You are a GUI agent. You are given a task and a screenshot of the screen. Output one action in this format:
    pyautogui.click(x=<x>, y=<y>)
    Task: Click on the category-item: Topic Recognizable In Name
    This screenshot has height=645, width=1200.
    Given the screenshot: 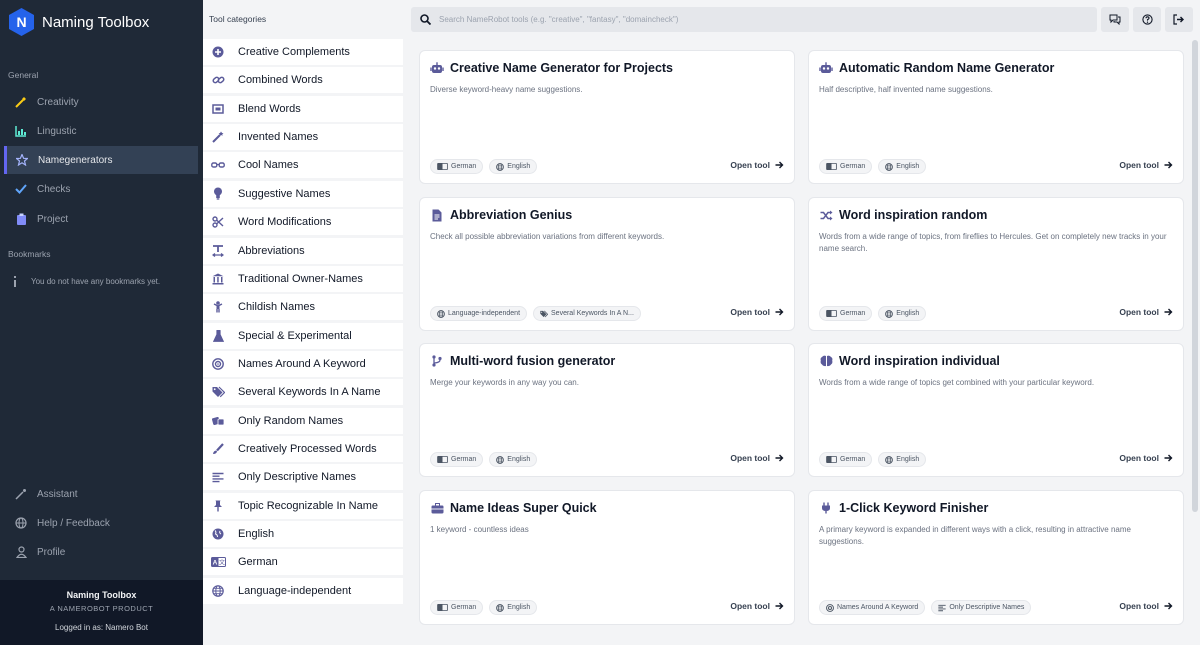 What is the action you would take?
    pyautogui.click(x=303, y=505)
    